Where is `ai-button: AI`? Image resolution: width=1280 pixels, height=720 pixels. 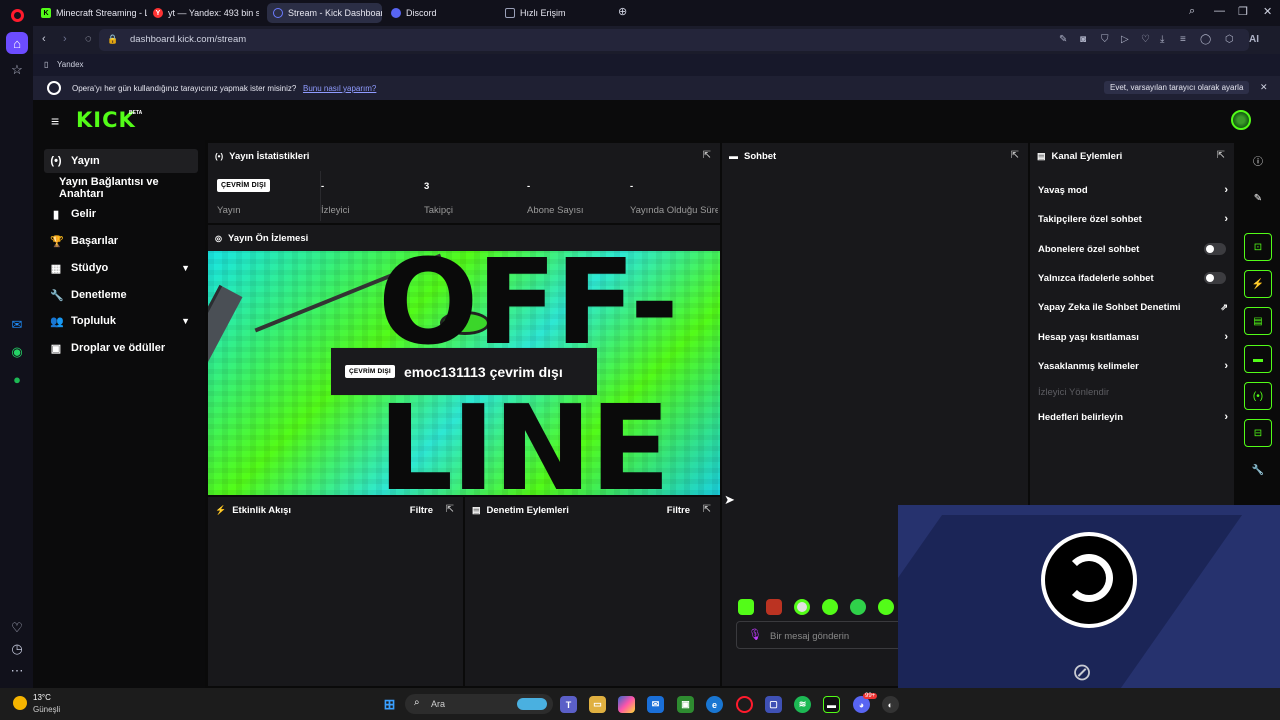
ai-button: AI is located at coordinates (1254, 39).